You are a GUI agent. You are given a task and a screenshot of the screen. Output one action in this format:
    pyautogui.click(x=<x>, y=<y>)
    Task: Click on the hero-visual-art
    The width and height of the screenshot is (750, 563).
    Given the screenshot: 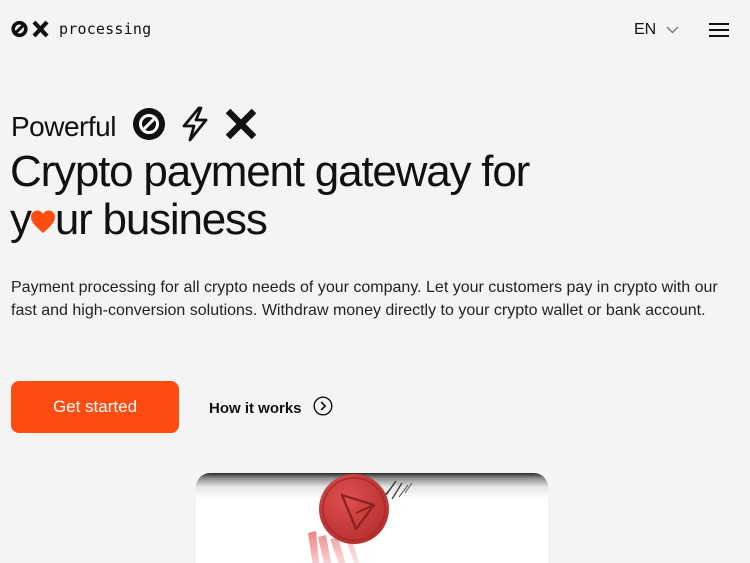 What is the action you would take?
    pyautogui.click(x=360, y=518)
    